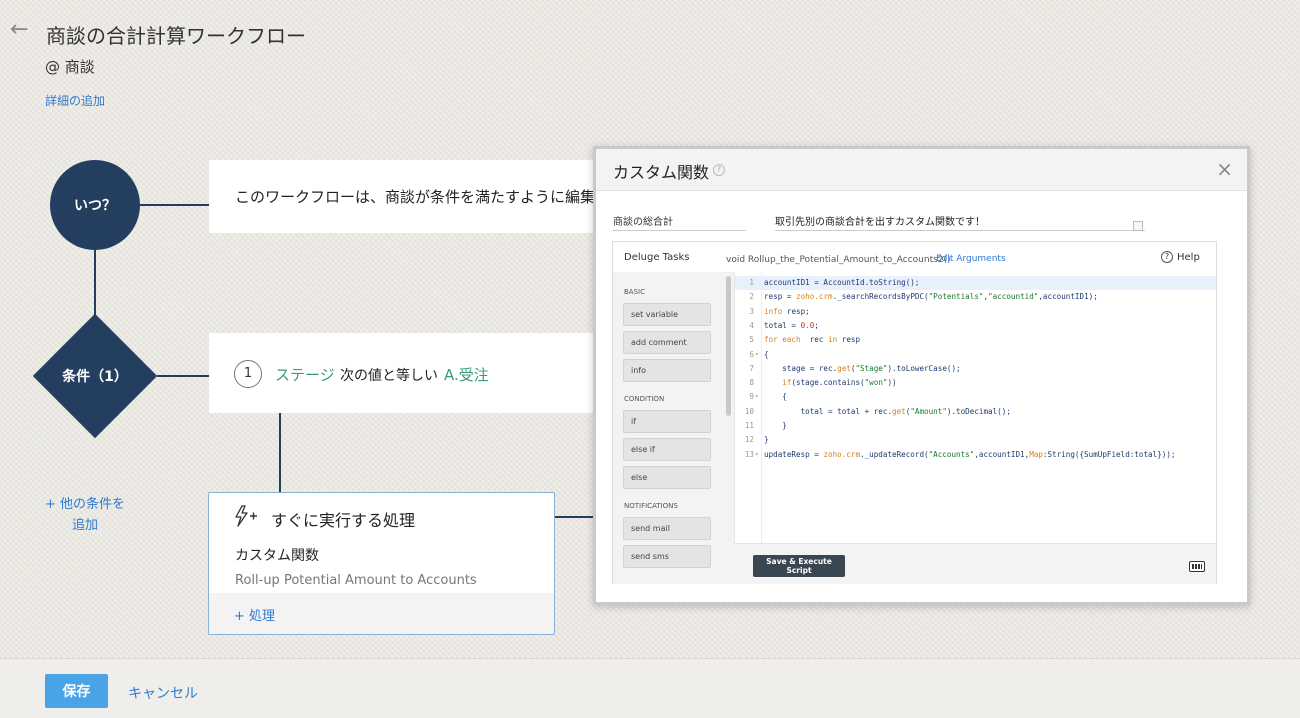 The height and width of the screenshot is (718, 1300). What do you see at coordinates (75, 100) in the screenshot?
I see `add-details-link: 詳細の追加` at bounding box center [75, 100].